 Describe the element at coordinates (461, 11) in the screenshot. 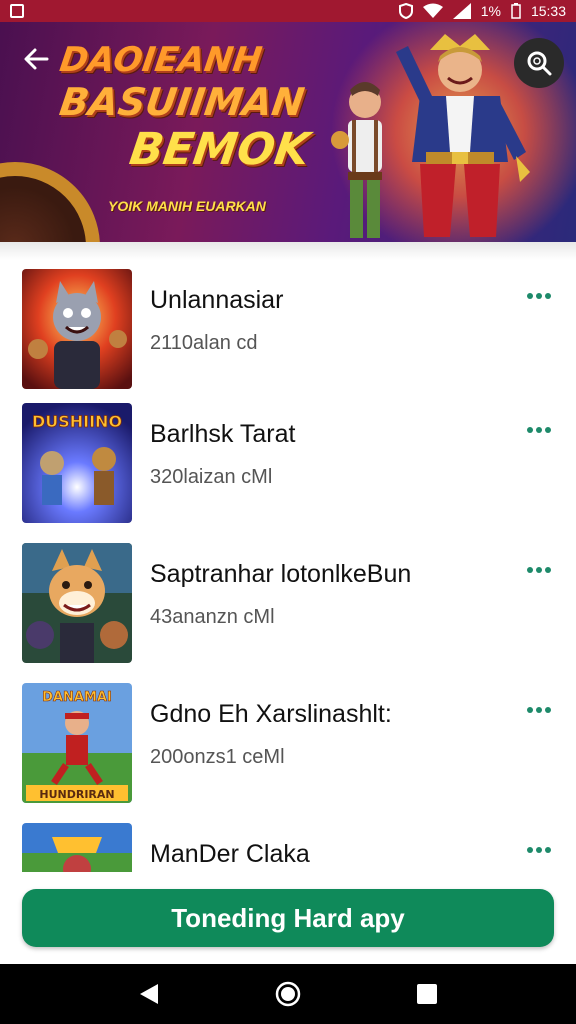

I see `signal-icon` at that location.